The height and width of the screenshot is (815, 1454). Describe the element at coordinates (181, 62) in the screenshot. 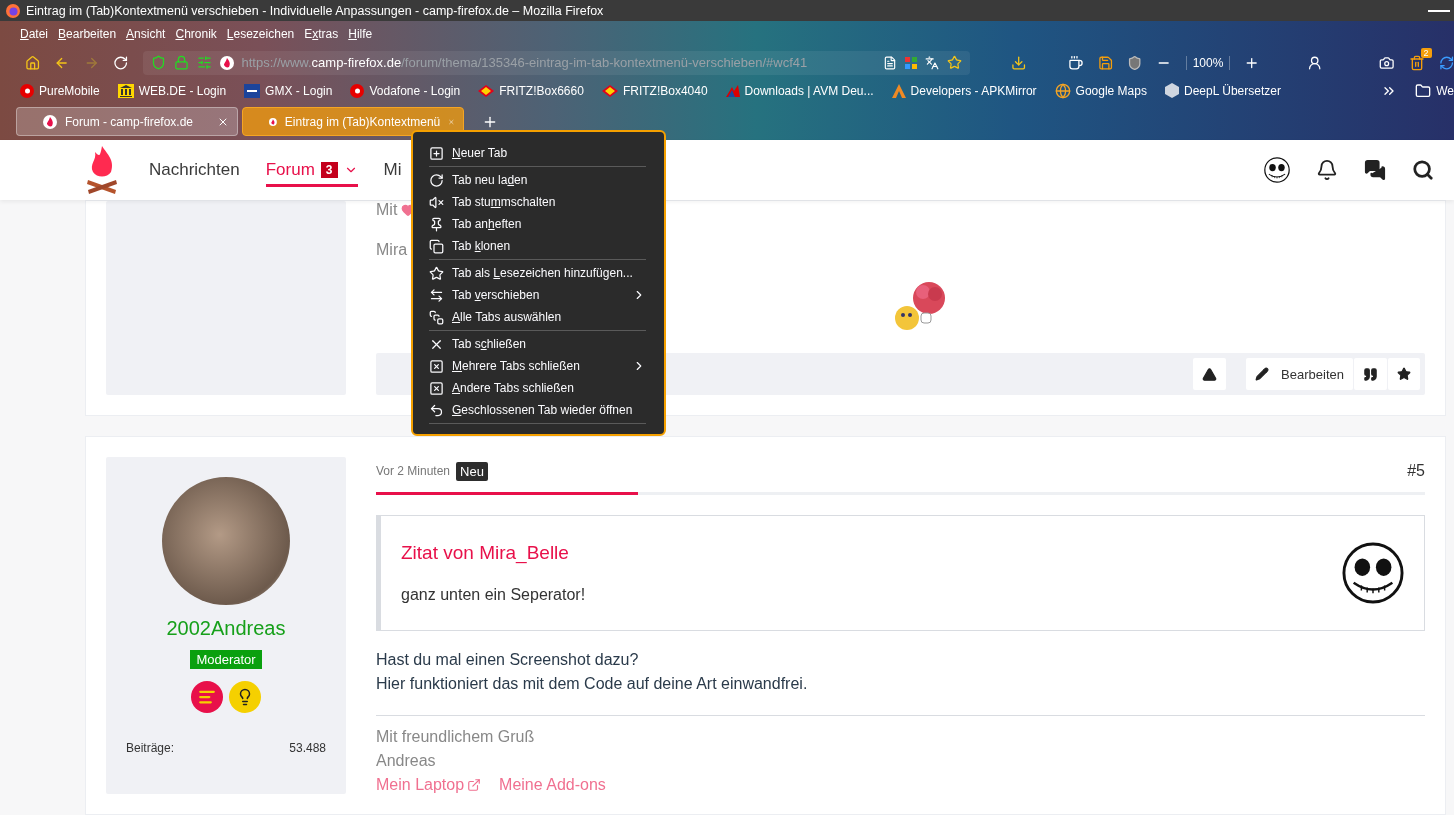

I see `lock-icon` at that location.